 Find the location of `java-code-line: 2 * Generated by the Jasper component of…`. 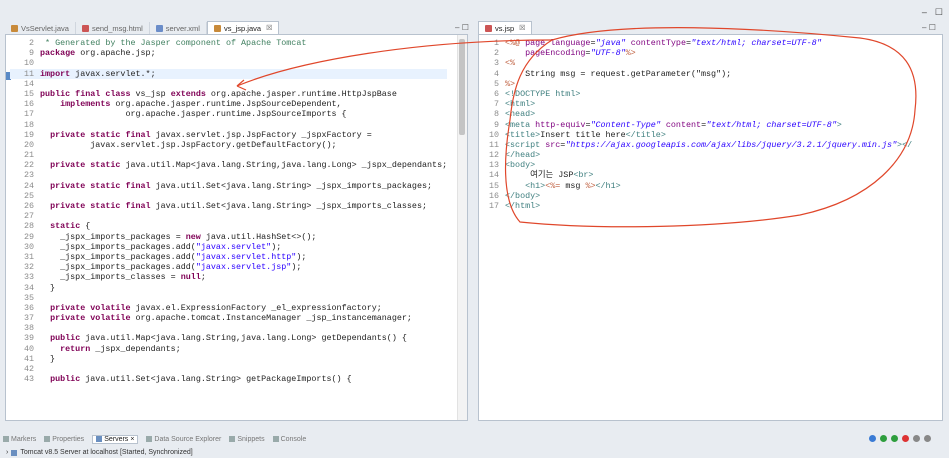

java-code-line: 2 * Generated by the Jasper component of… is located at coordinates (228, 43).